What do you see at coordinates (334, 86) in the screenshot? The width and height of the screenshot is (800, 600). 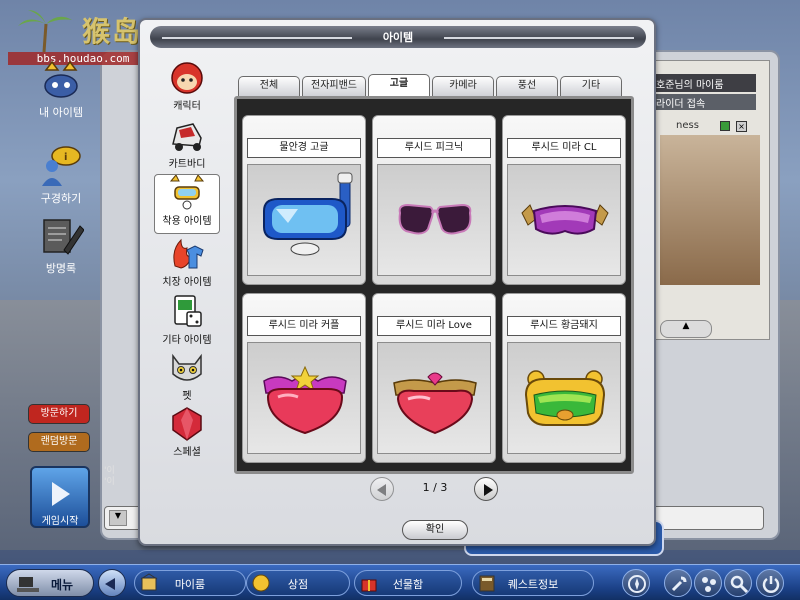 I see `tab-electronic-band: 전자피밴드` at bounding box center [334, 86].